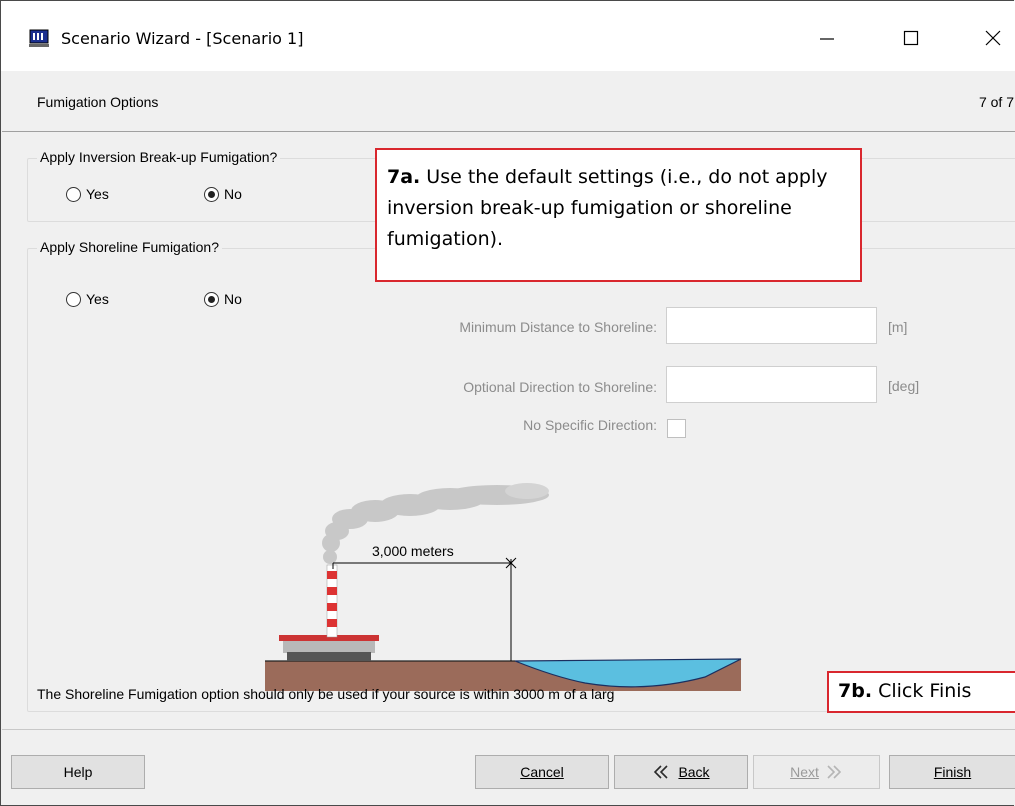 This screenshot has width=1015, height=806. I want to click on maximize-button, so click(911, 38).